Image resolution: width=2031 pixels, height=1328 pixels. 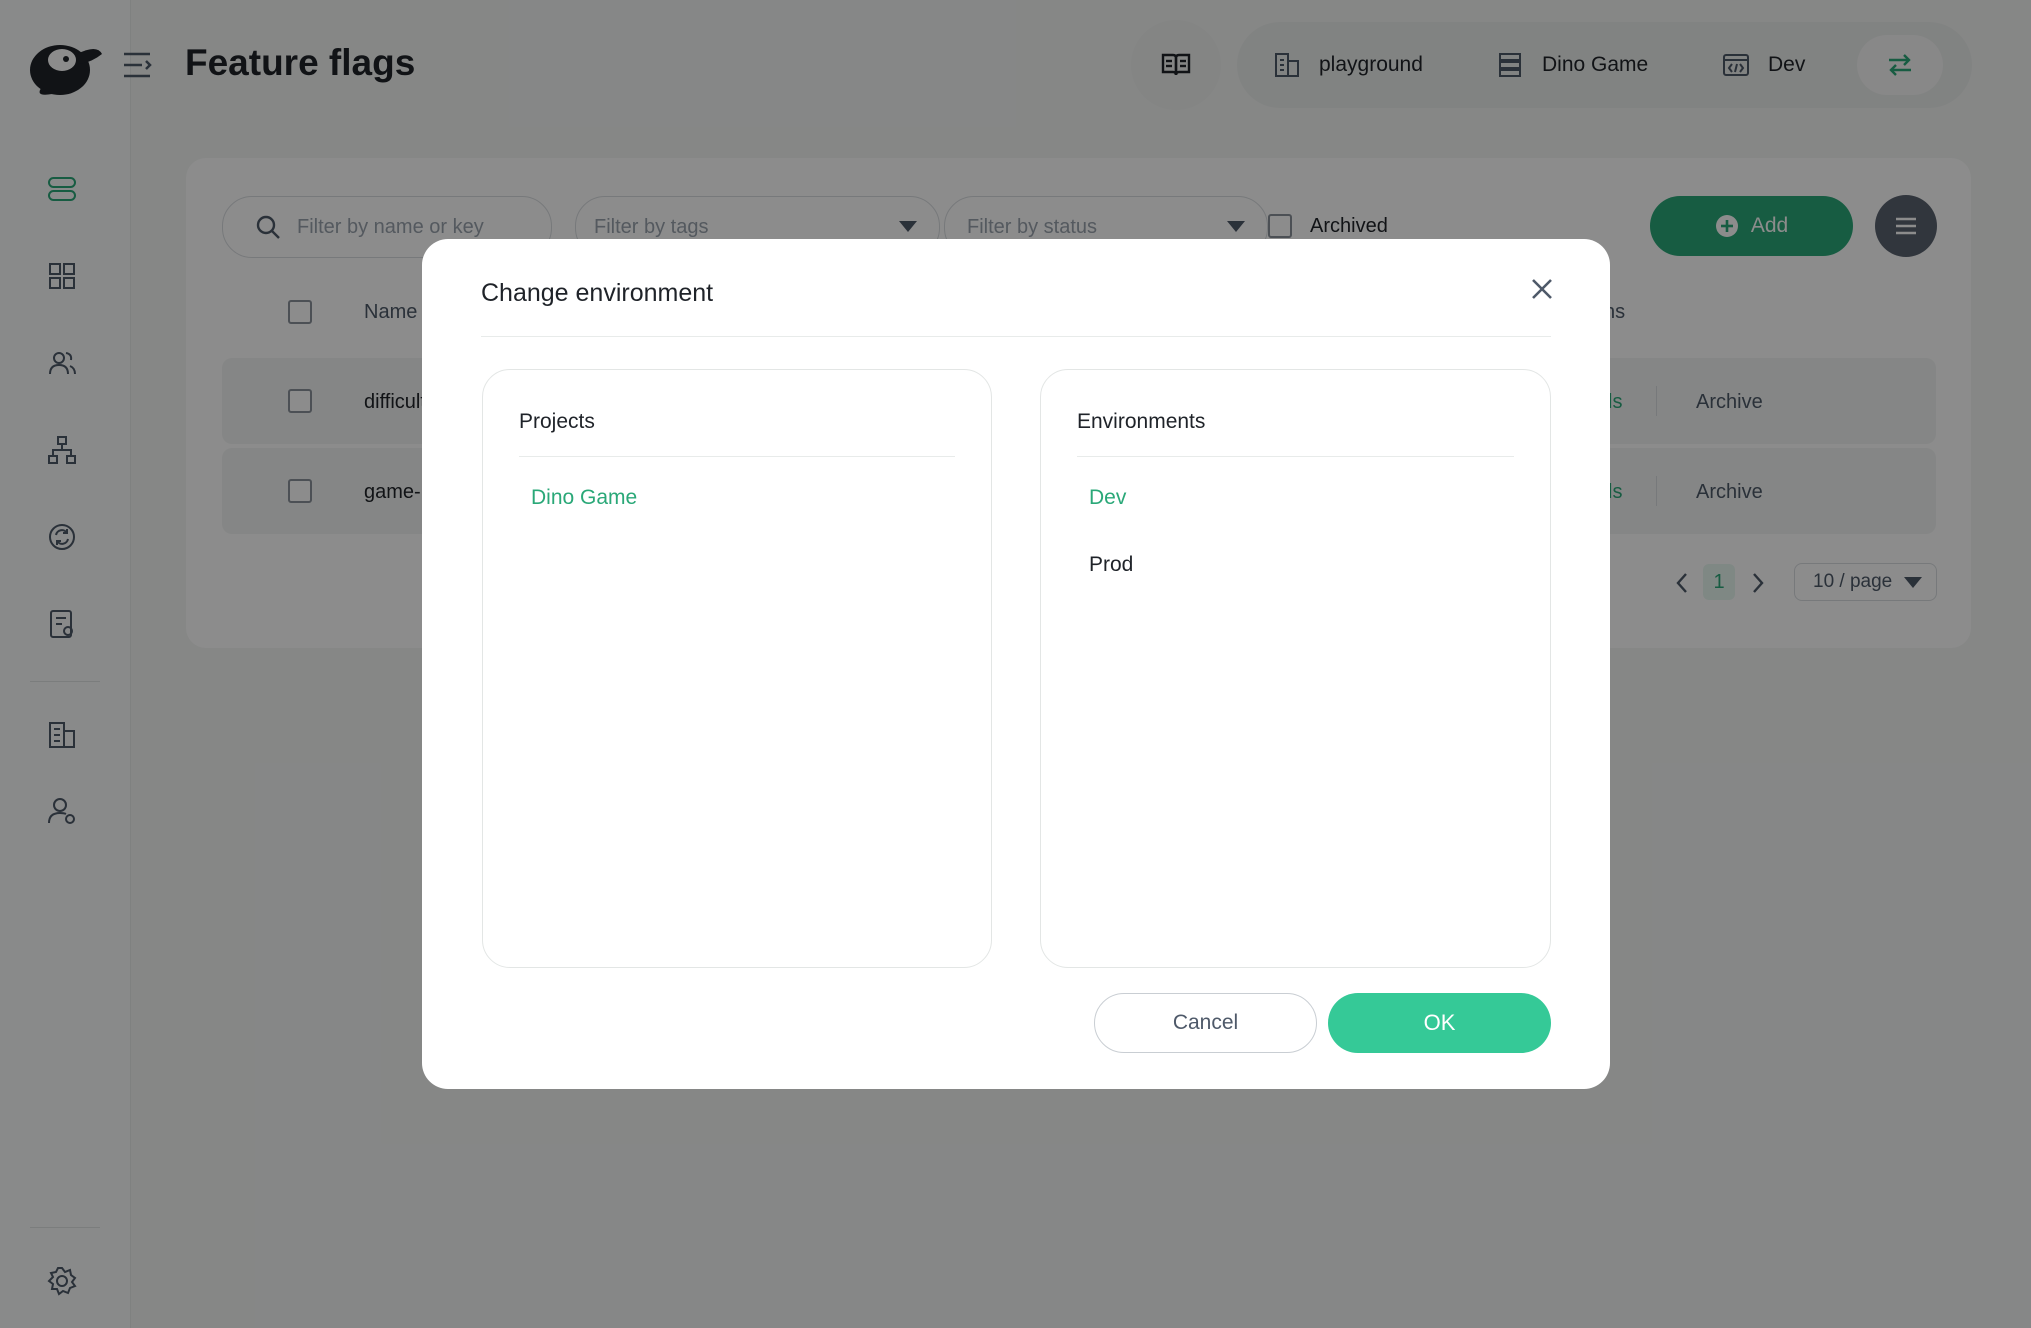 I want to click on ok-button: OK, so click(x=1439, y=1023).